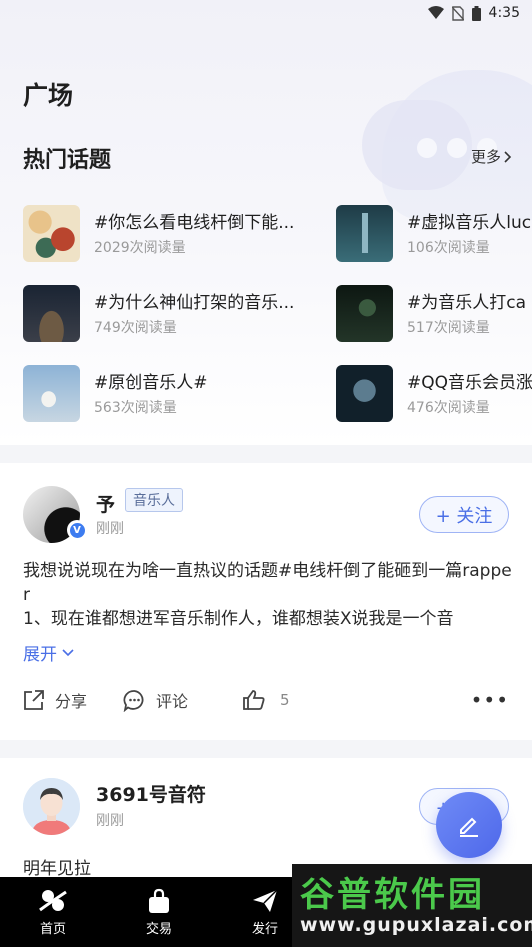 This screenshot has height=947, width=532. Describe the element at coordinates (57, 869) in the screenshot. I see `post-body: 明年见拉` at that location.